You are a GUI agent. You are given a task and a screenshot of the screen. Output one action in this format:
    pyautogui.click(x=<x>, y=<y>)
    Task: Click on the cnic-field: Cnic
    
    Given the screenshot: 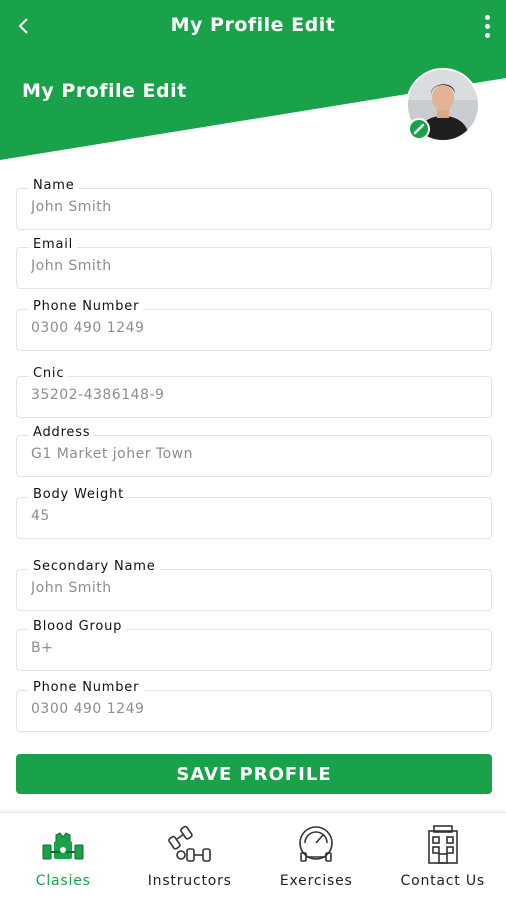 What is the action you would take?
    pyautogui.click(x=254, y=392)
    